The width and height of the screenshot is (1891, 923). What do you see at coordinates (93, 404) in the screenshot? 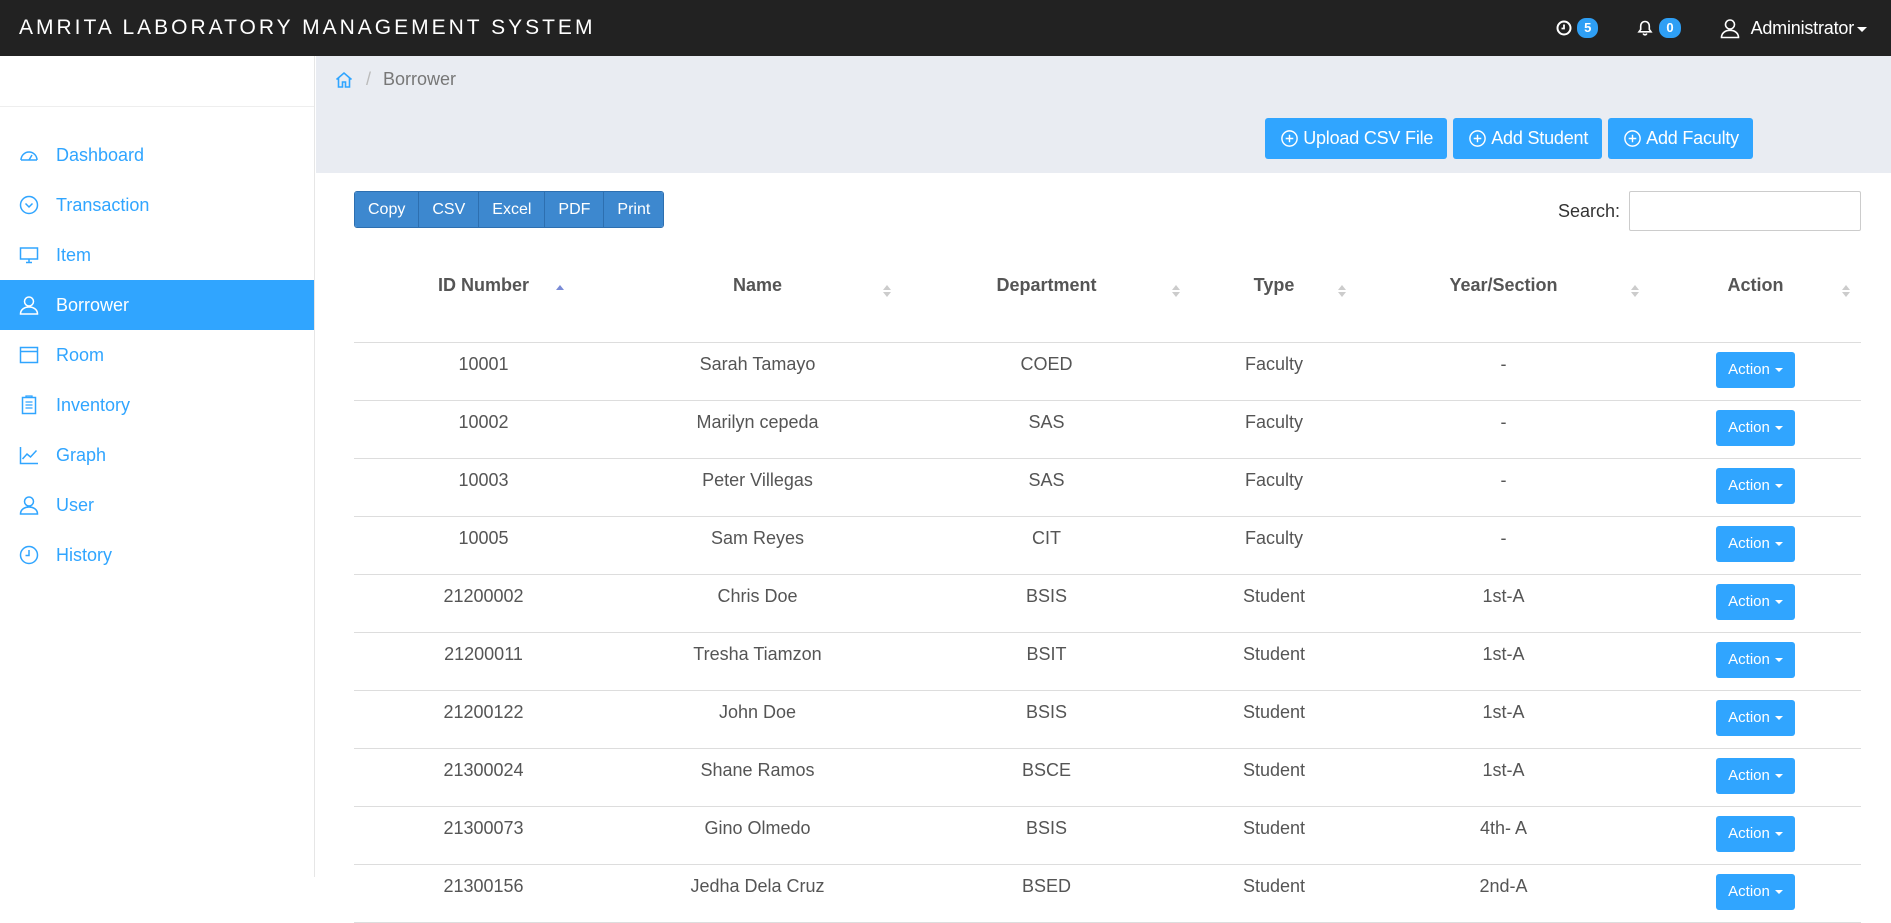
I see `sidebar-item-label: Inventory` at bounding box center [93, 404].